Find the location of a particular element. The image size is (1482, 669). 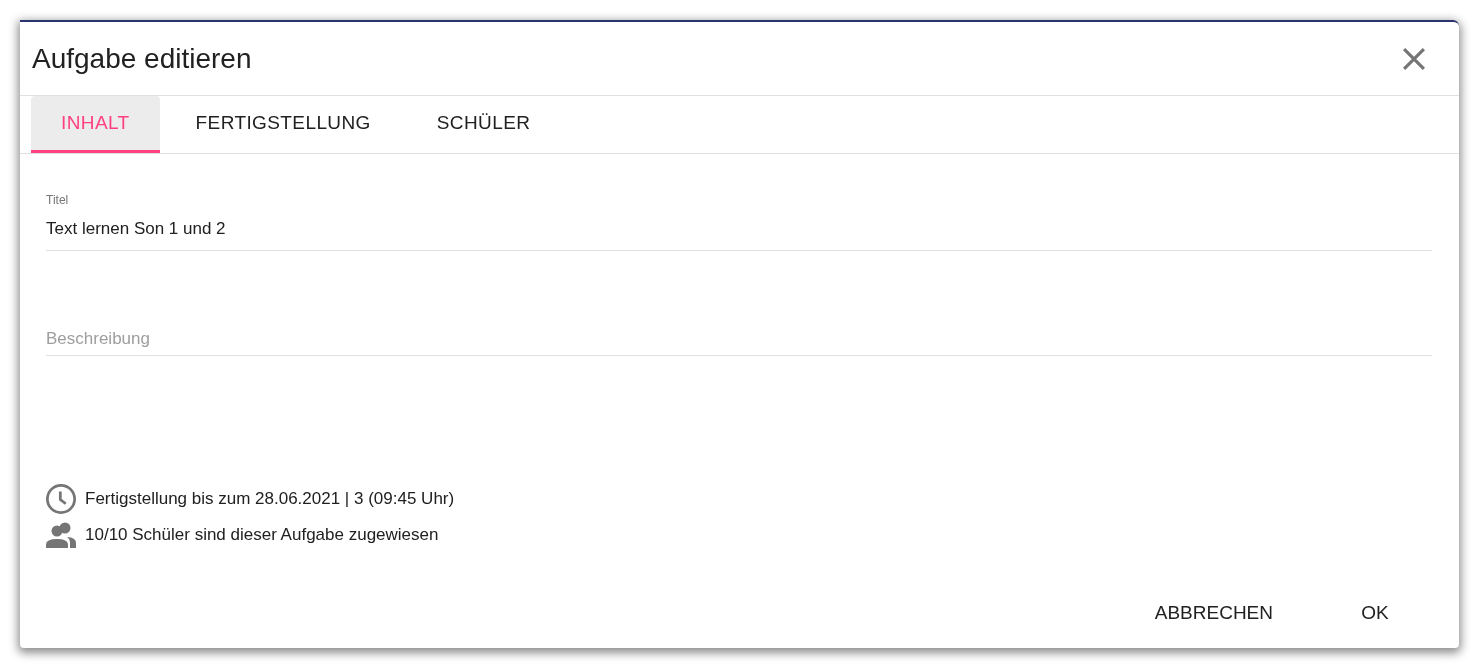

cancel-button: ABBRECHEN is located at coordinates (1213, 613).